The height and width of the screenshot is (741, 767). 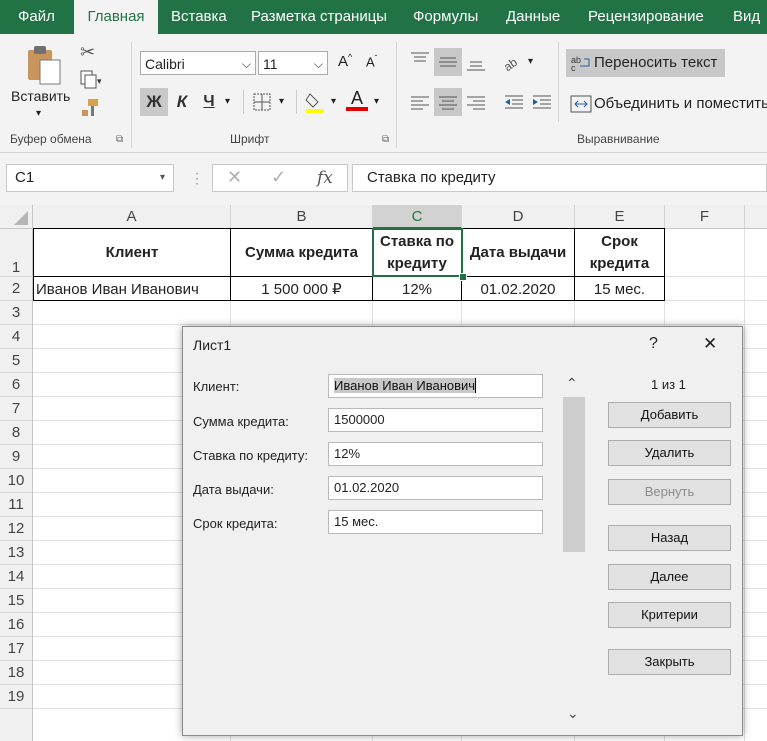 I want to click on paste-icon, so click(x=43, y=65).